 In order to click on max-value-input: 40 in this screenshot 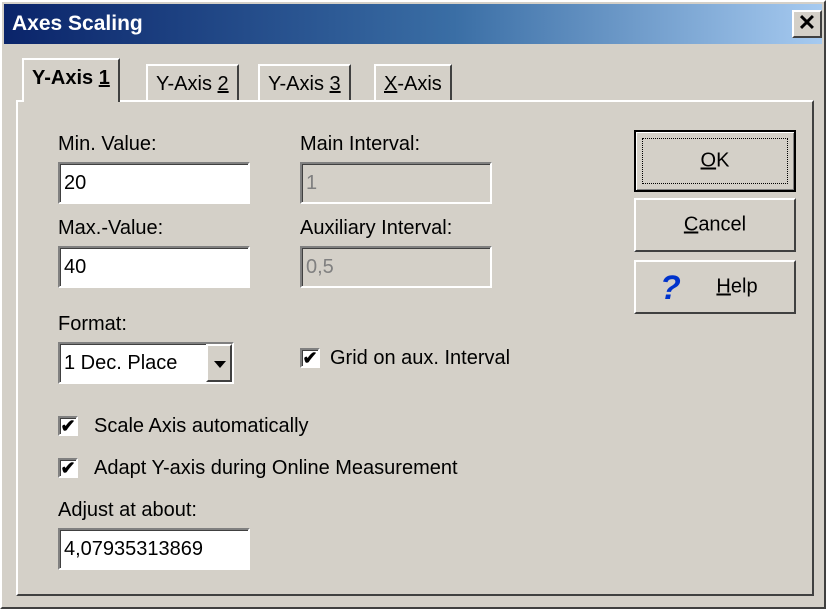, I will do `click(154, 267)`.